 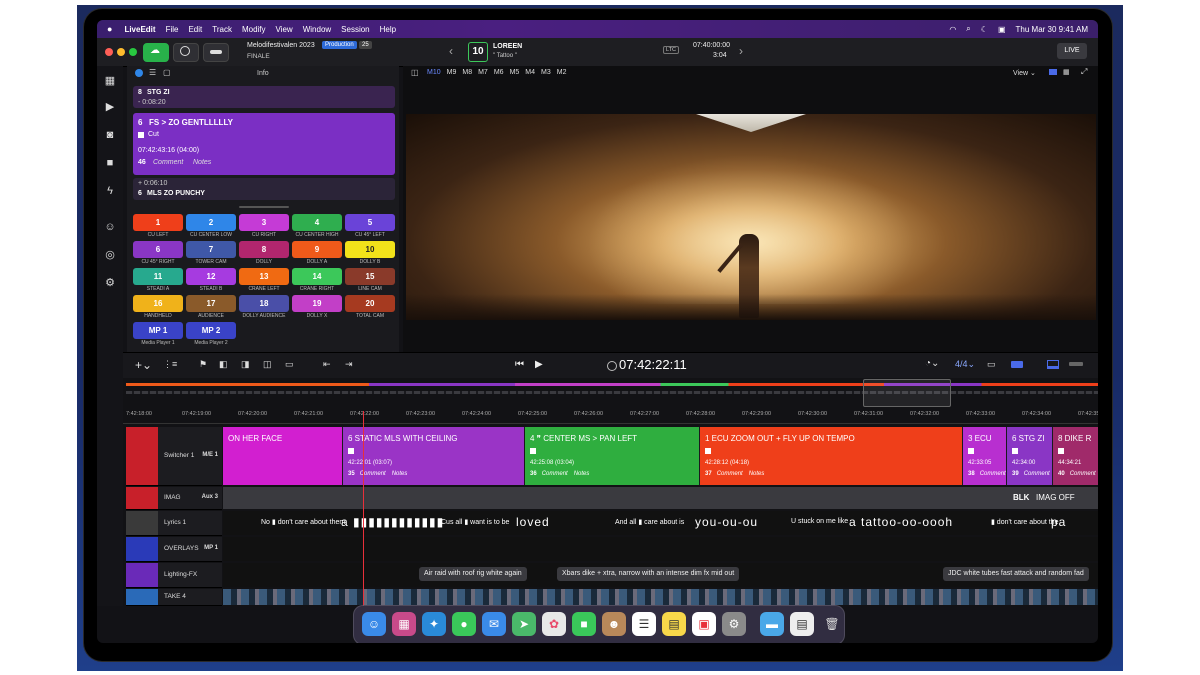 I want to click on camera-button-3: 3, so click(x=264, y=222).